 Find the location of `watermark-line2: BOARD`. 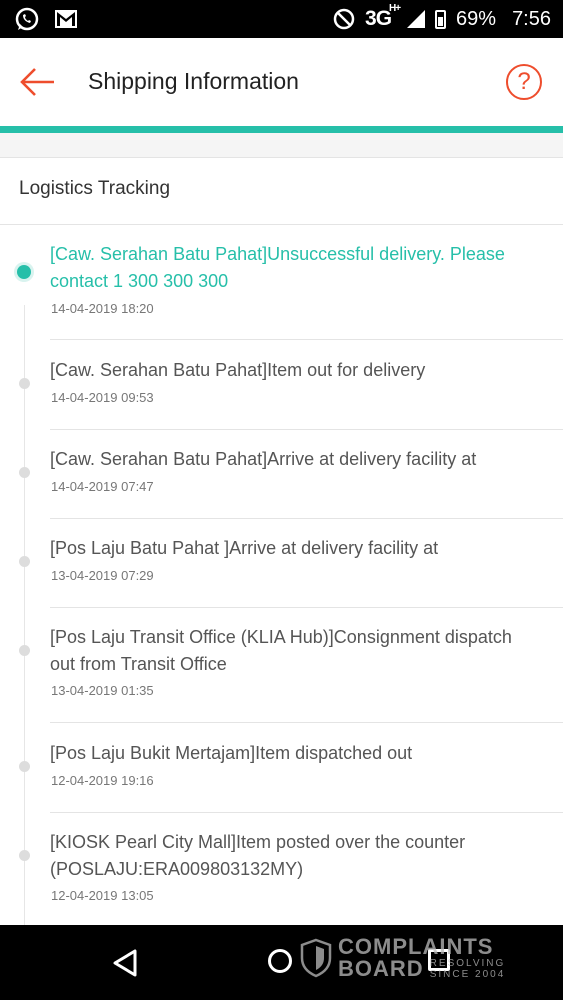

watermark-line2: BOARD is located at coordinates (381, 968).